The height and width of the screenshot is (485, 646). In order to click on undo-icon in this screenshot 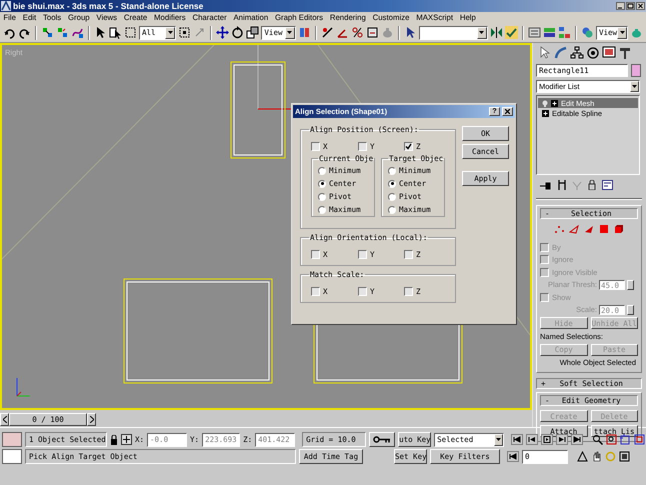, I will do `click(9, 32)`.